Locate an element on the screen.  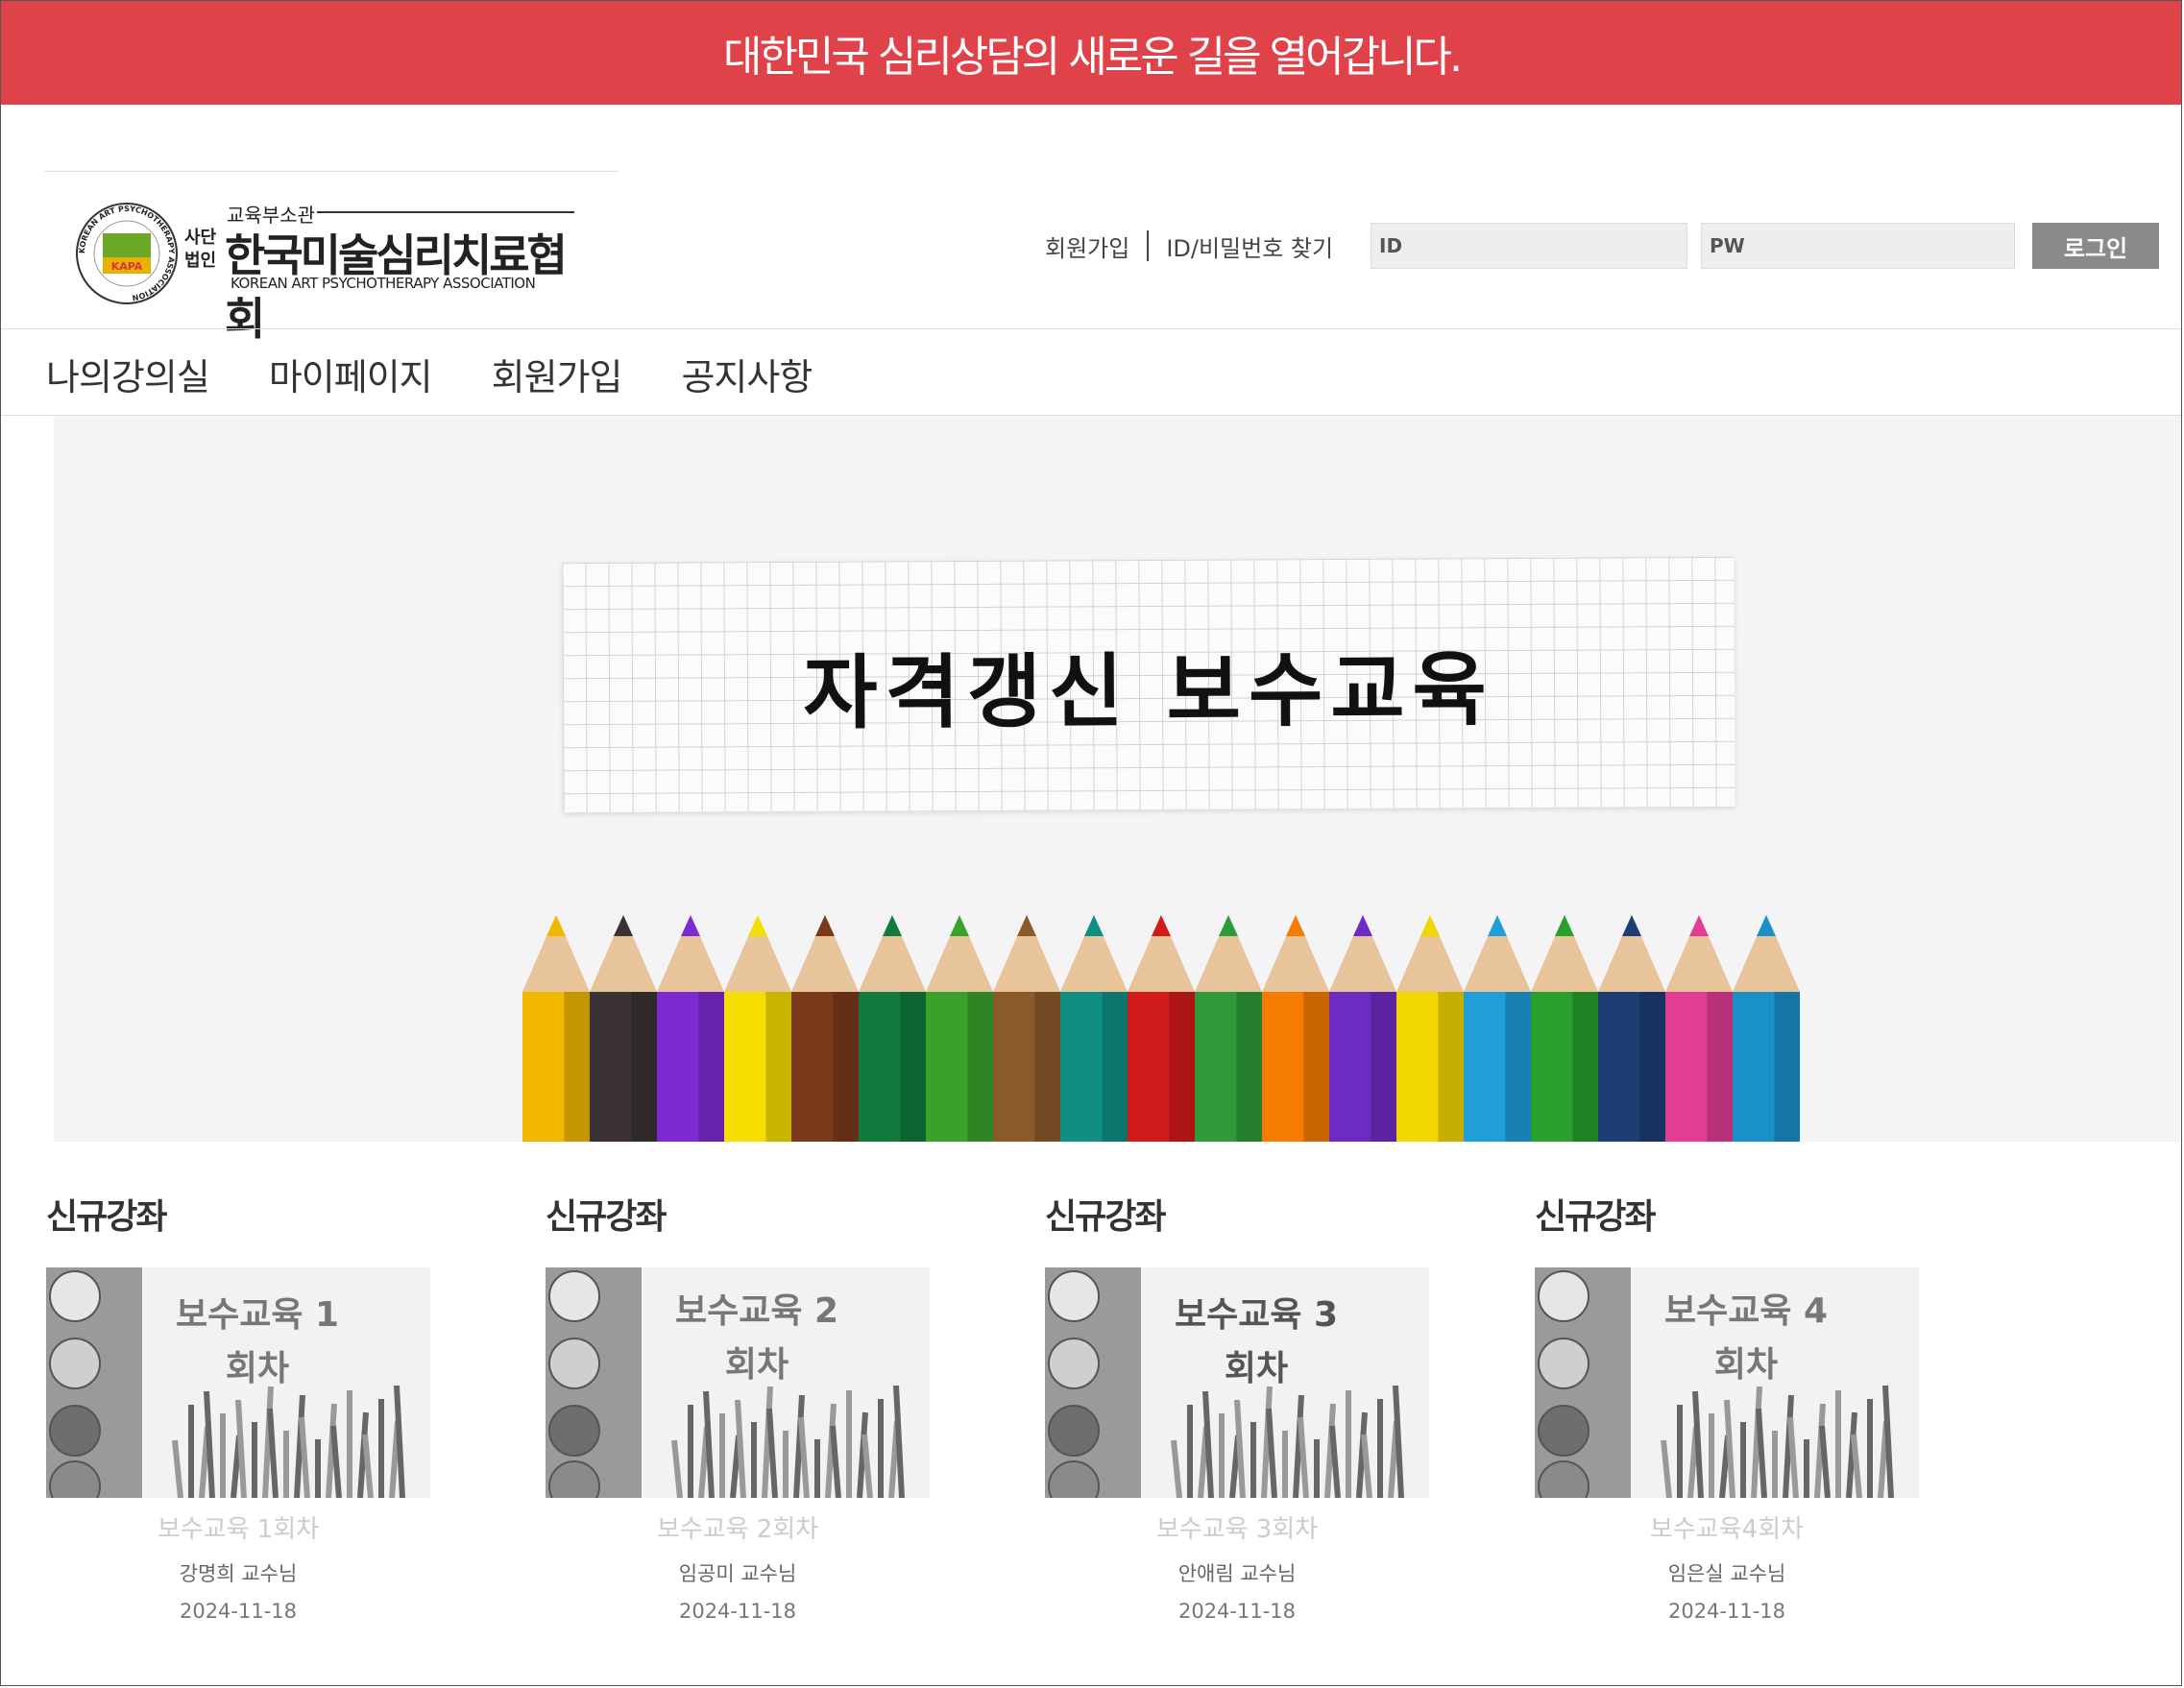
hero-title: 자격갱신 보수교육 is located at coordinates (1149, 690).